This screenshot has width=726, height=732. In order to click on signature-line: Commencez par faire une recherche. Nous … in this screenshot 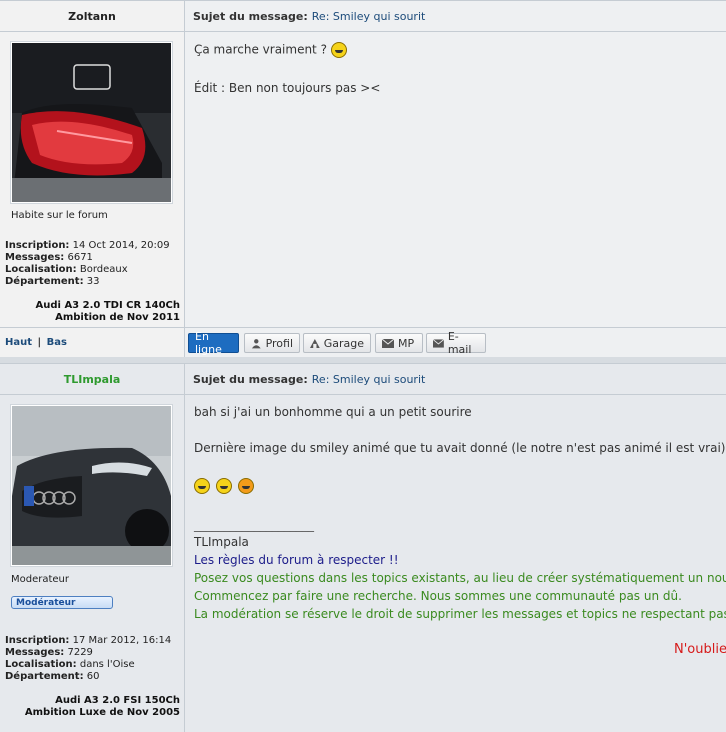, I will do `click(438, 596)`.